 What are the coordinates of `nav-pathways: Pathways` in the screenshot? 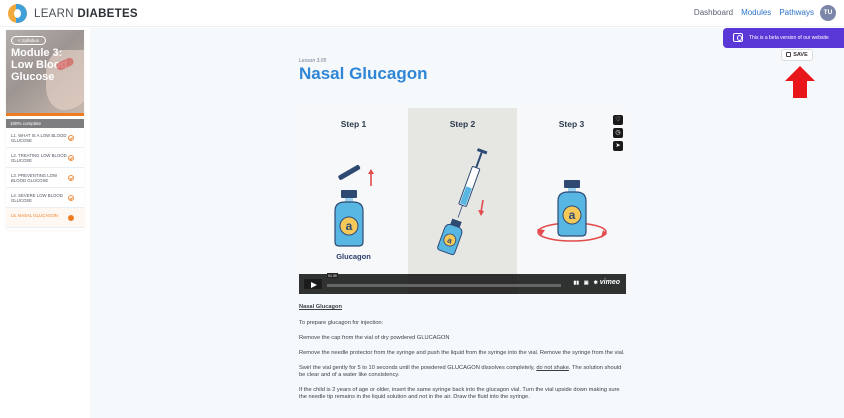 It's located at (796, 12).